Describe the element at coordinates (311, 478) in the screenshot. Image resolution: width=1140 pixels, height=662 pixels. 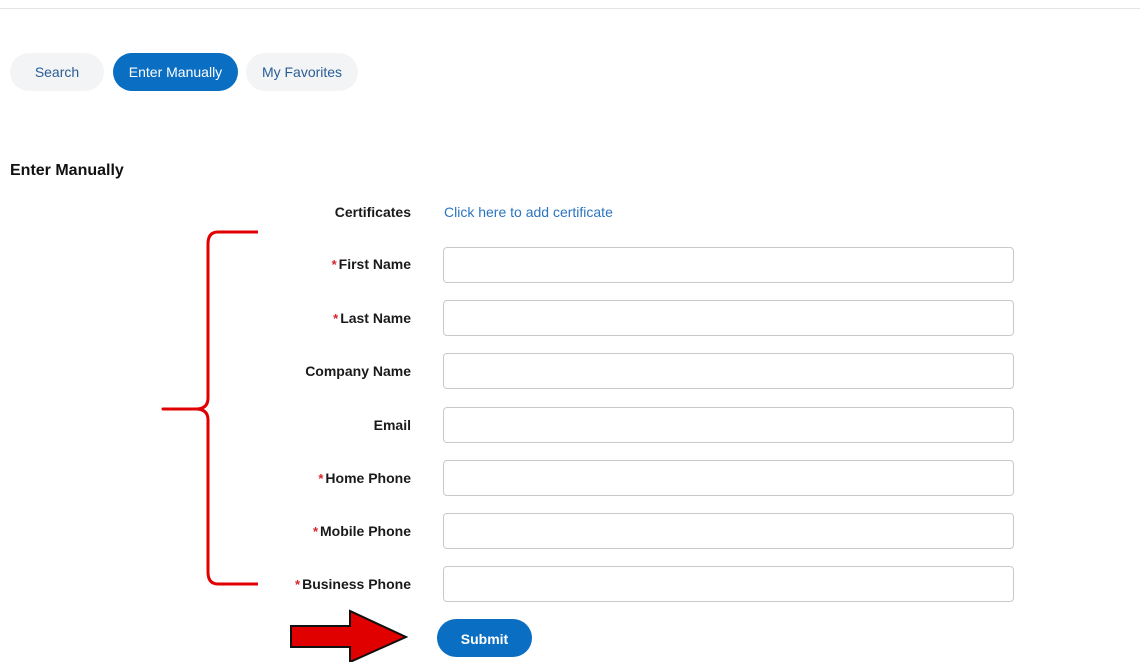
I see `home-phone-label: * Home Phone` at that location.